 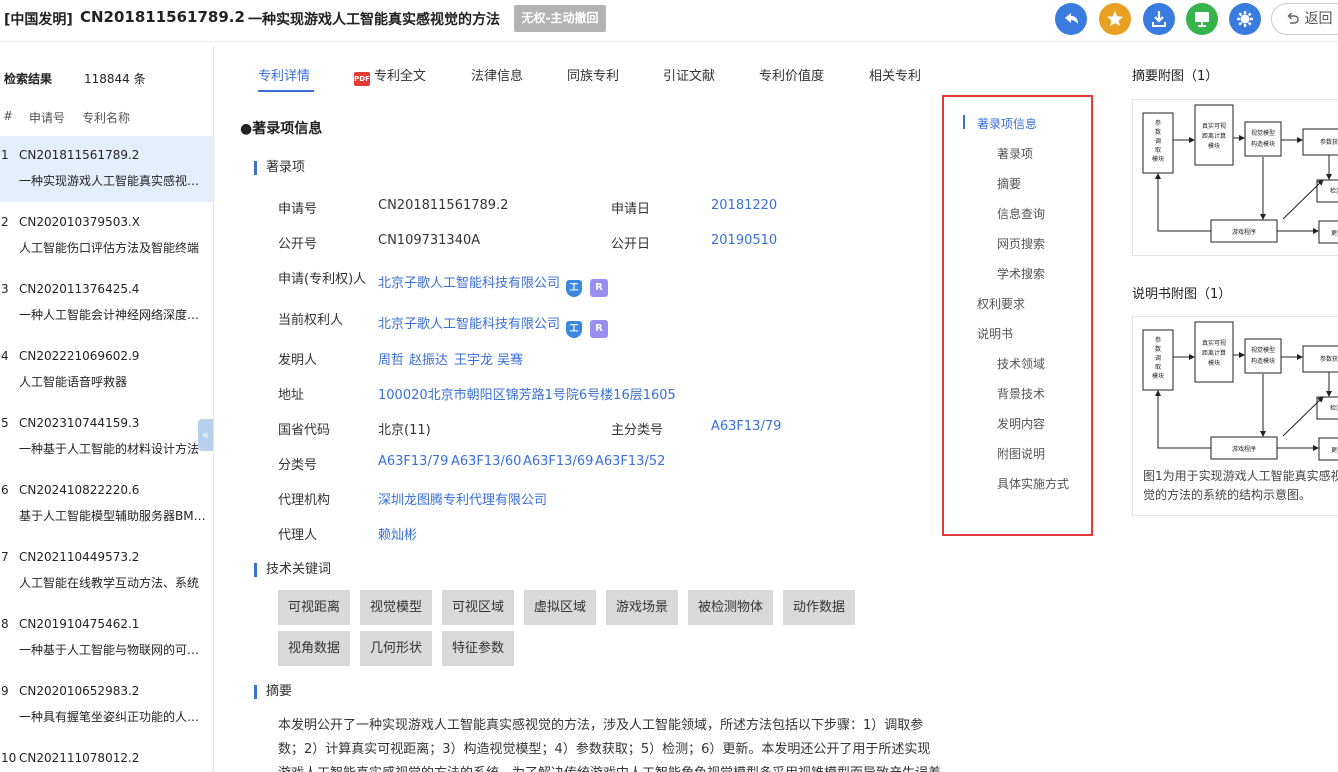 What do you see at coordinates (106, 169) in the screenshot?
I see `result-item: 1 CN201811561789.2 一种实现游戏人工智能真实感视觉的方法` at bounding box center [106, 169].